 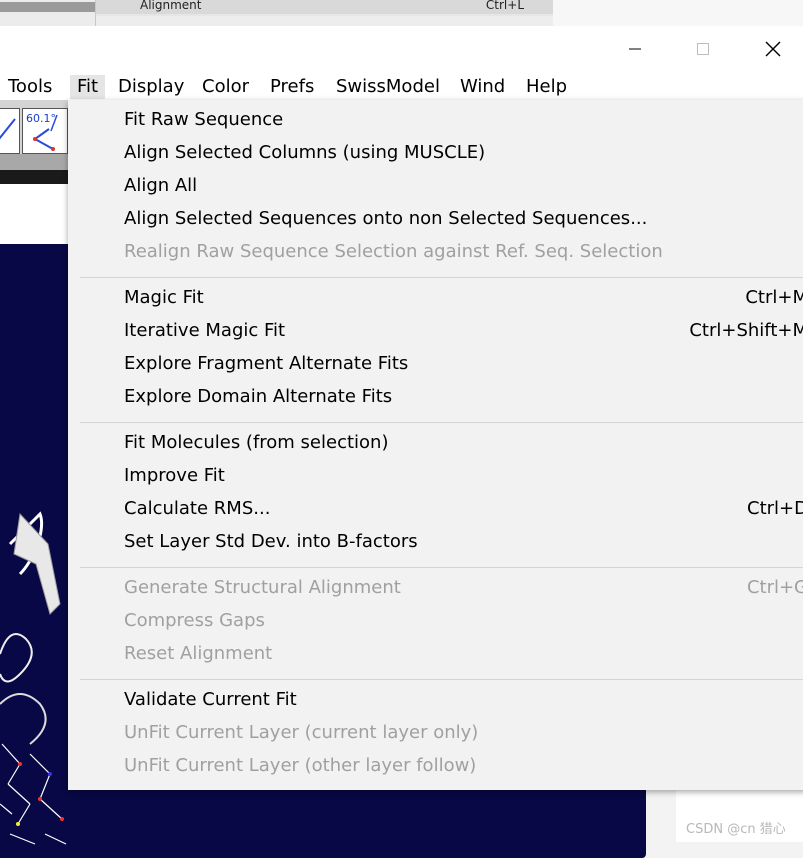 I want to click on distance-tool-icon, so click(x=8, y=129).